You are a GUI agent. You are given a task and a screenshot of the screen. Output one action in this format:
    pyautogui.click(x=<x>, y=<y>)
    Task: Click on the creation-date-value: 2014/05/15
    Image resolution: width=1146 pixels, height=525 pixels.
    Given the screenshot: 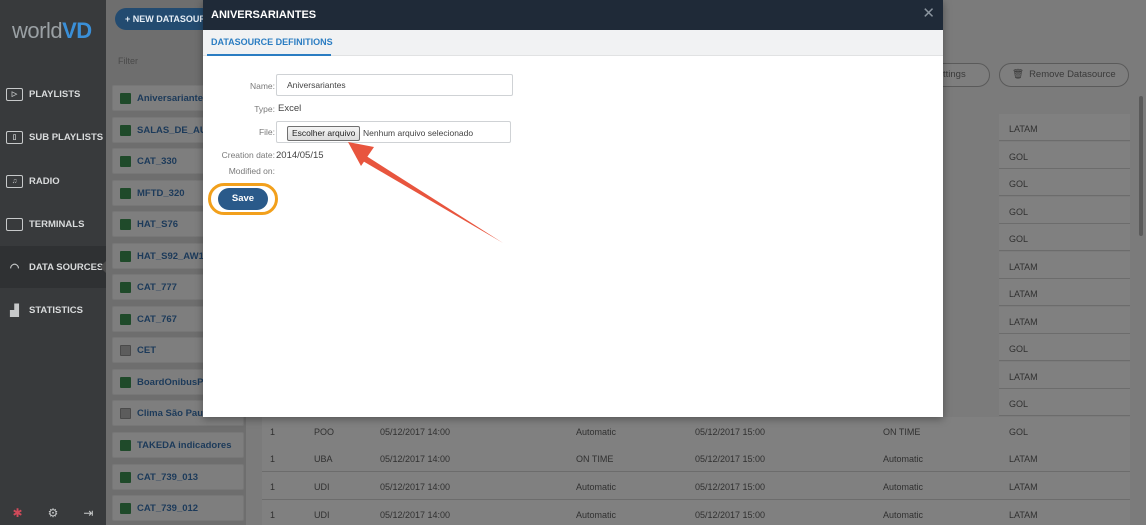 What is the action you would take?
    pyautogui.click(x=300, y=155)
    